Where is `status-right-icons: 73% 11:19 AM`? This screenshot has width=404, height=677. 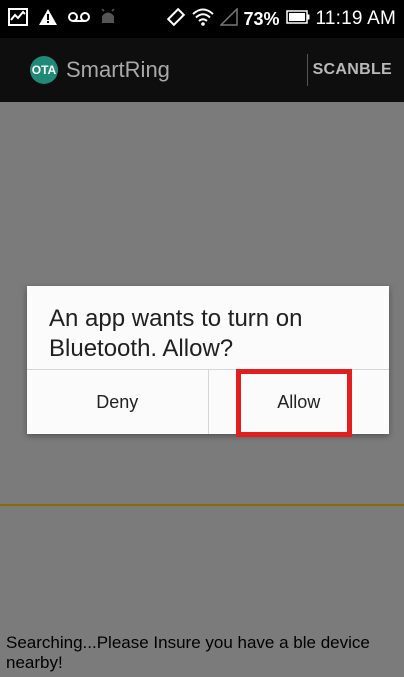
status-right-icons: 73% 11:19 AM is located at coordinates (285, 19).